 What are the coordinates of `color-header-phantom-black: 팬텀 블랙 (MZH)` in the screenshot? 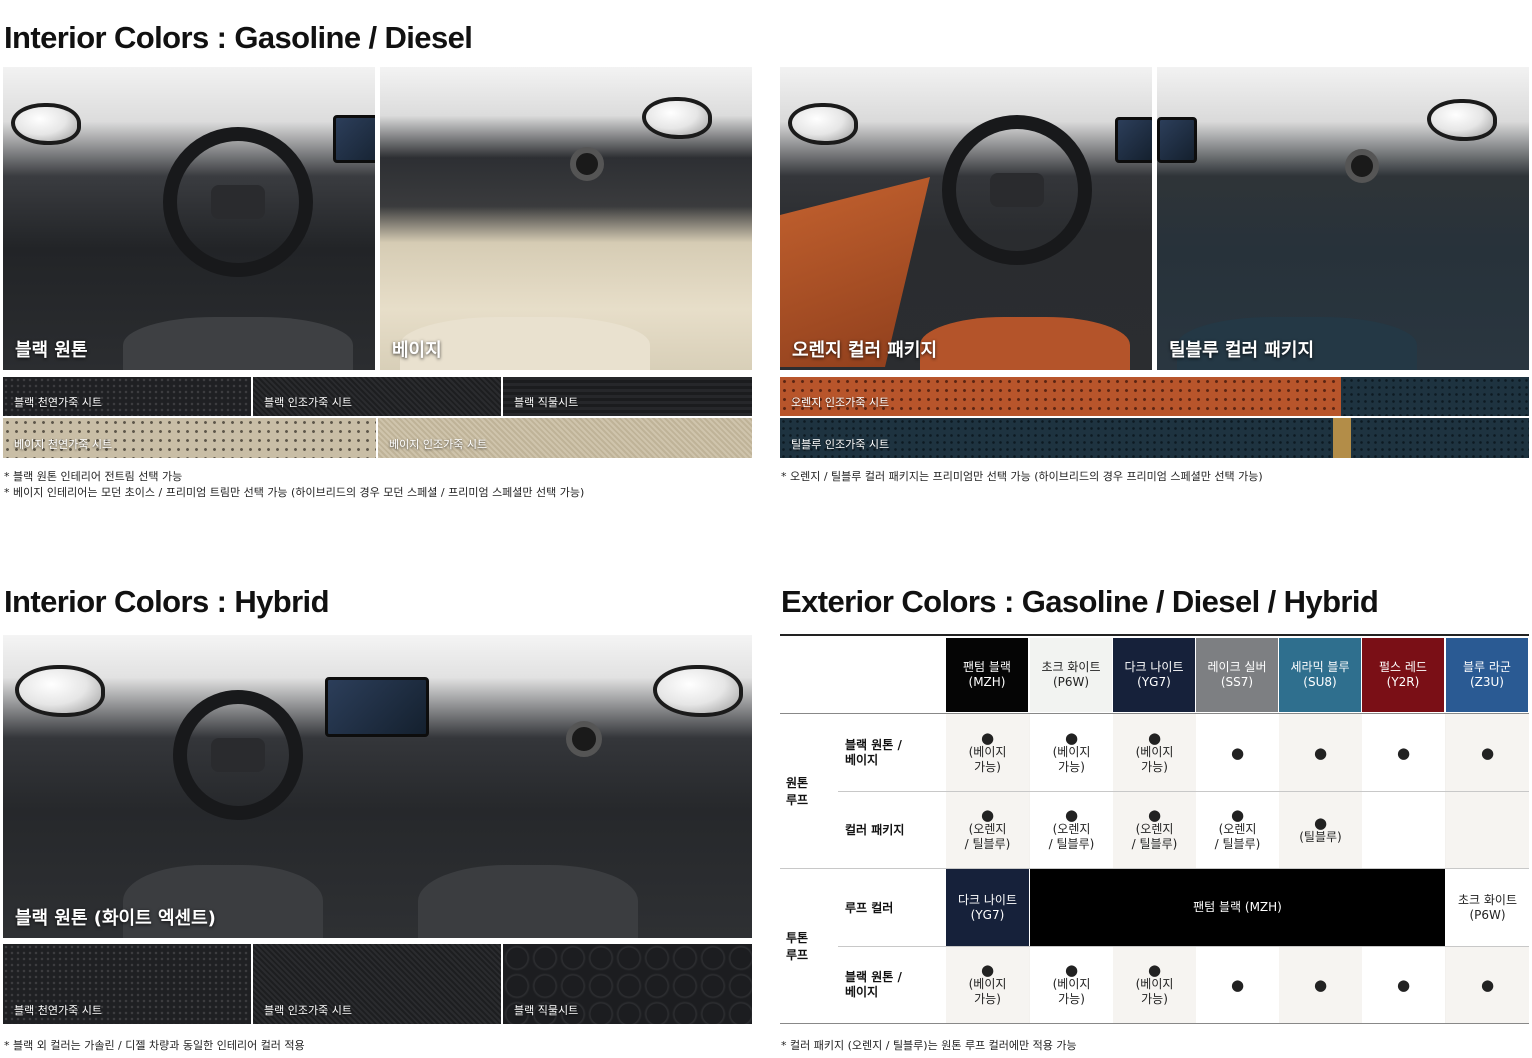 It's located at (987, 675).